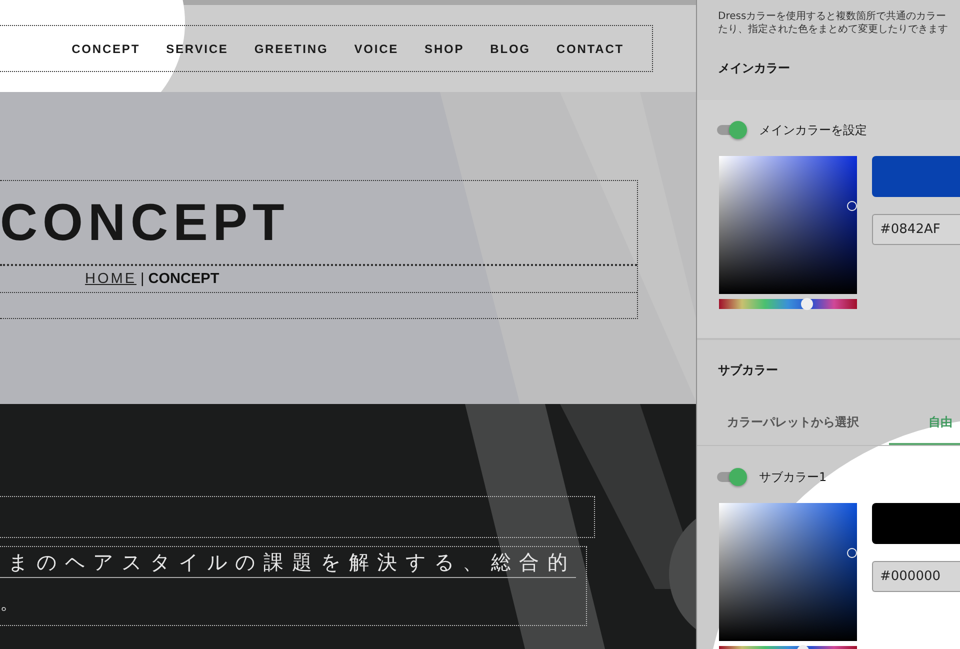 This screenshot has height=649, width=960. I want to click on intro-text: まのヘアスタイルの課題を解決する、総合的, so click(288, 563).